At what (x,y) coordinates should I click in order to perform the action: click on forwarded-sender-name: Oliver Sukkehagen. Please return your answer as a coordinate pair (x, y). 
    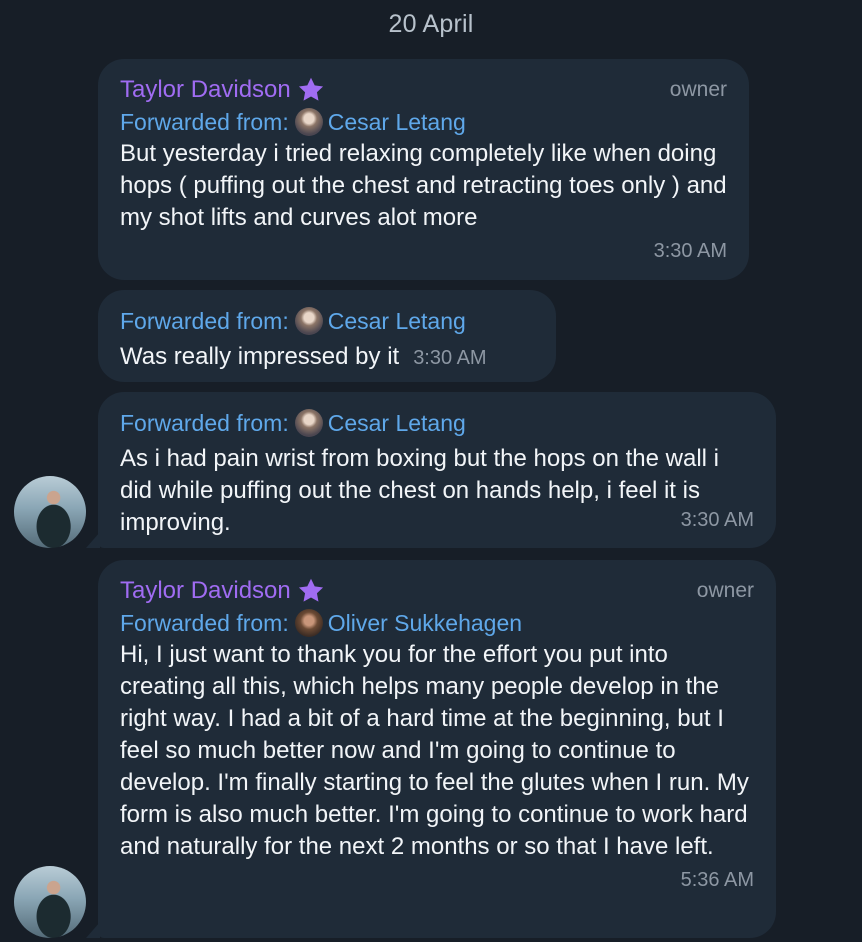
    Looking at the image, I should click on (425, 623).